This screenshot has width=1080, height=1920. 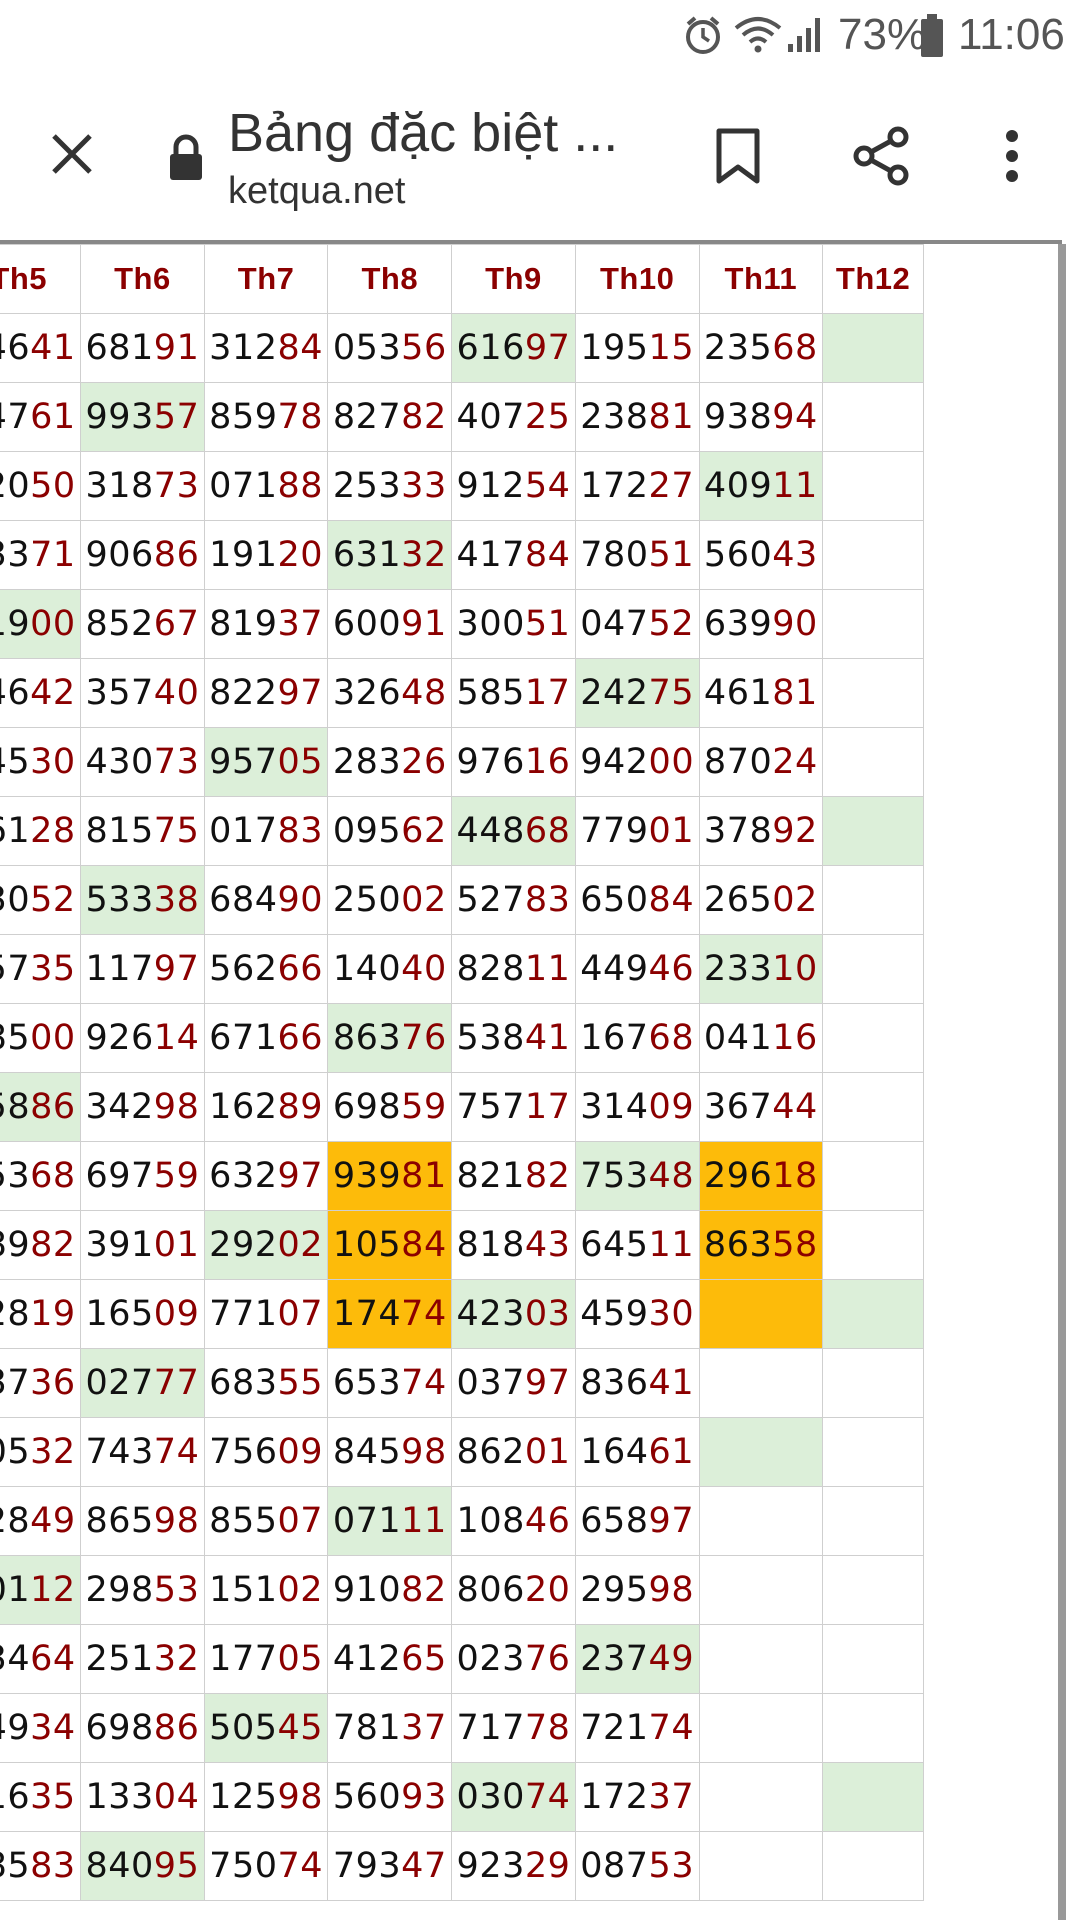 What do you see at coordinates (53, 969) in the screenshot?
I see `number-last-two-digits: 35` at bounding box center [53, 969].